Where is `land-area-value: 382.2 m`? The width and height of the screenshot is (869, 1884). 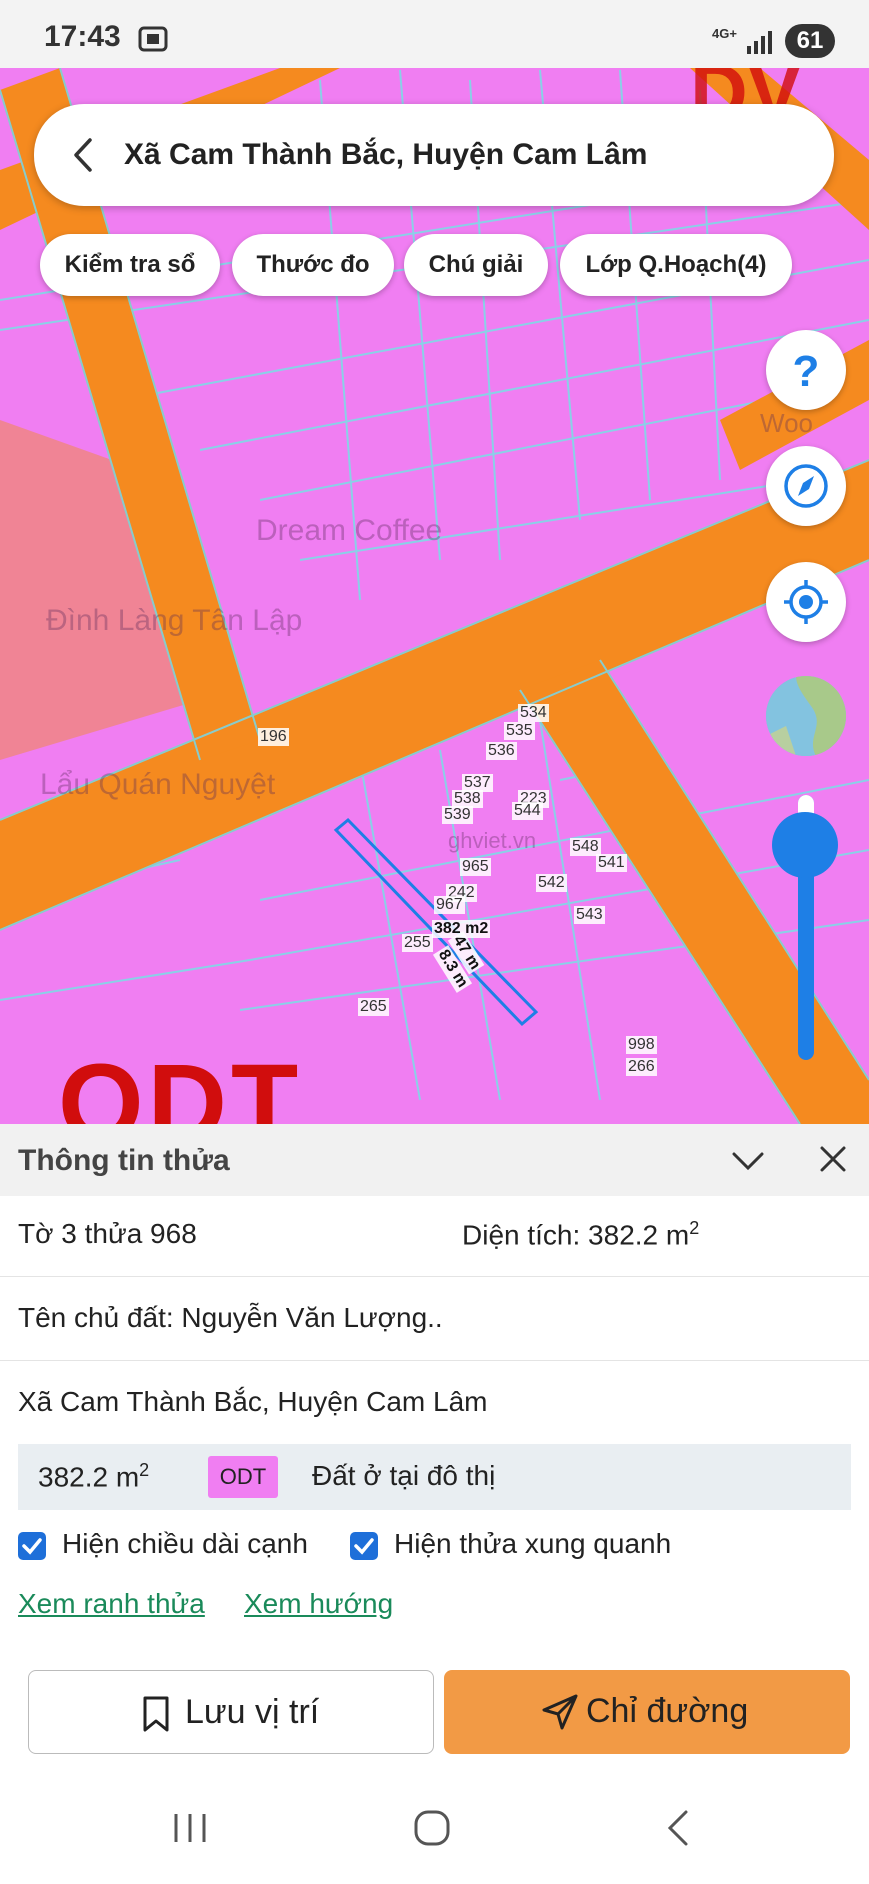
land-area-value: 382.2 m is located at coordinates (89, 1477).